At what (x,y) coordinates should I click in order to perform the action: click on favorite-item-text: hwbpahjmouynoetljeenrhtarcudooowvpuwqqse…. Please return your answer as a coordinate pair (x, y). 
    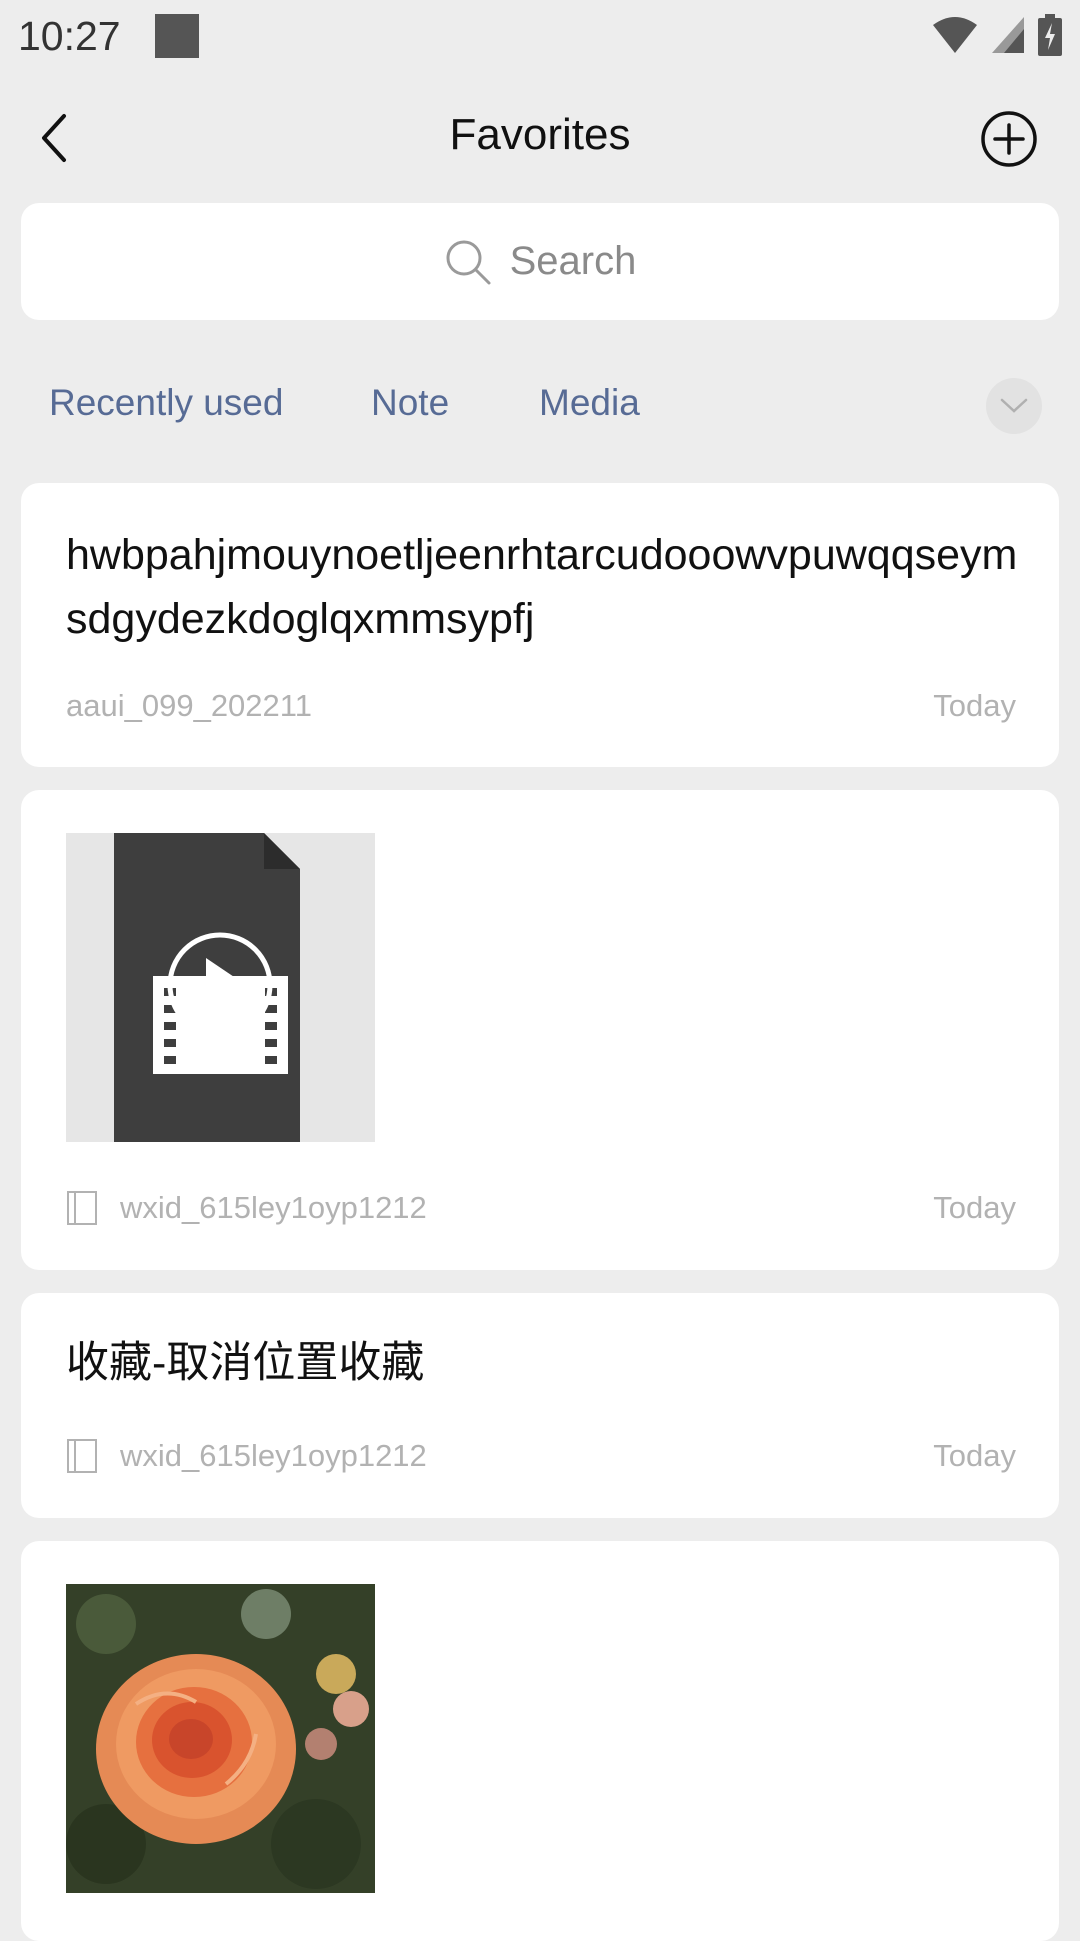
    Looking at the image, I should click on (540, 625).